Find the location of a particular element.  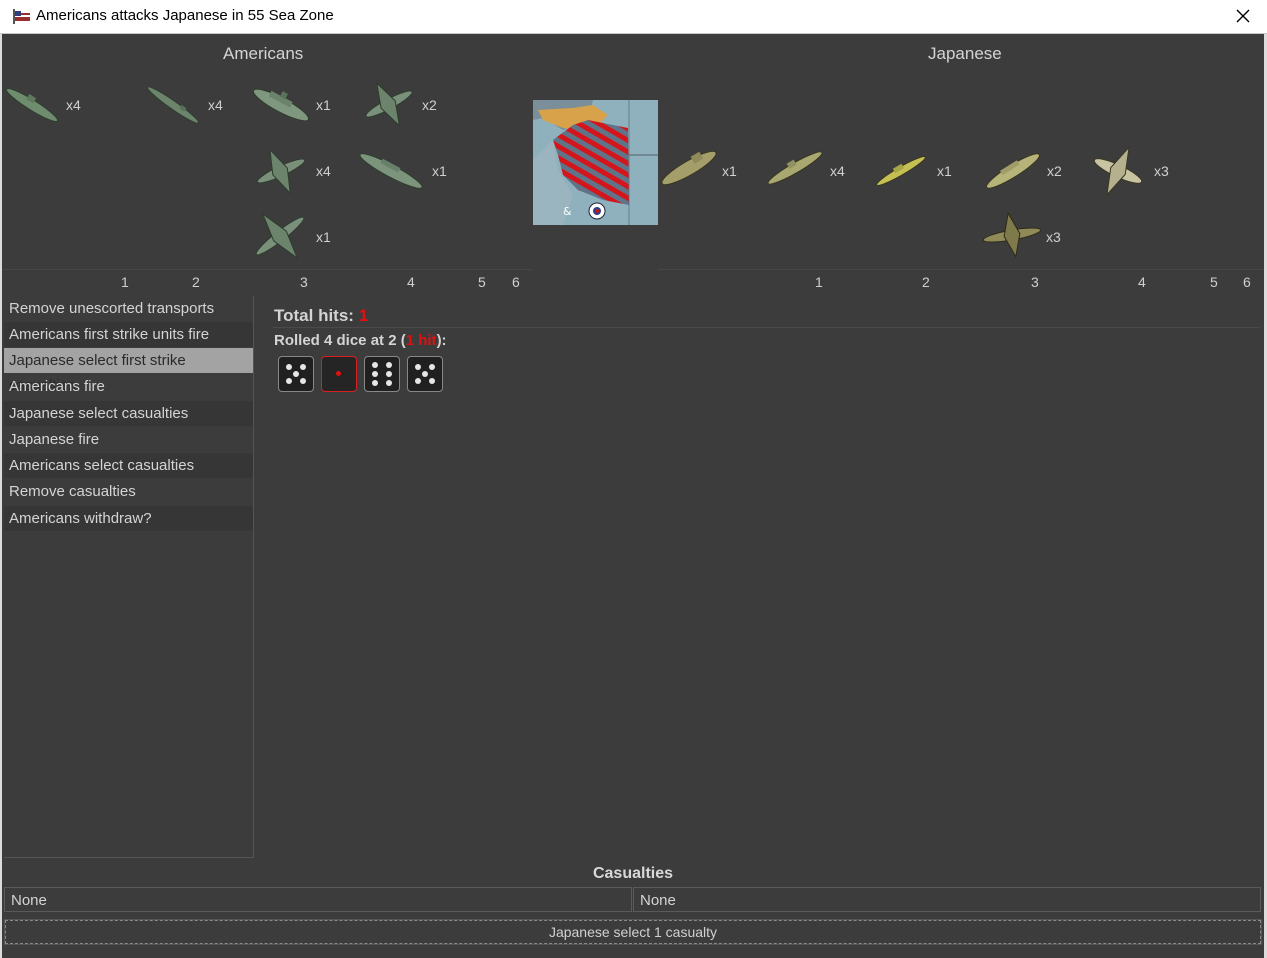

defender-unit-cruiser: x2 is located at coordinates (1025, 171).